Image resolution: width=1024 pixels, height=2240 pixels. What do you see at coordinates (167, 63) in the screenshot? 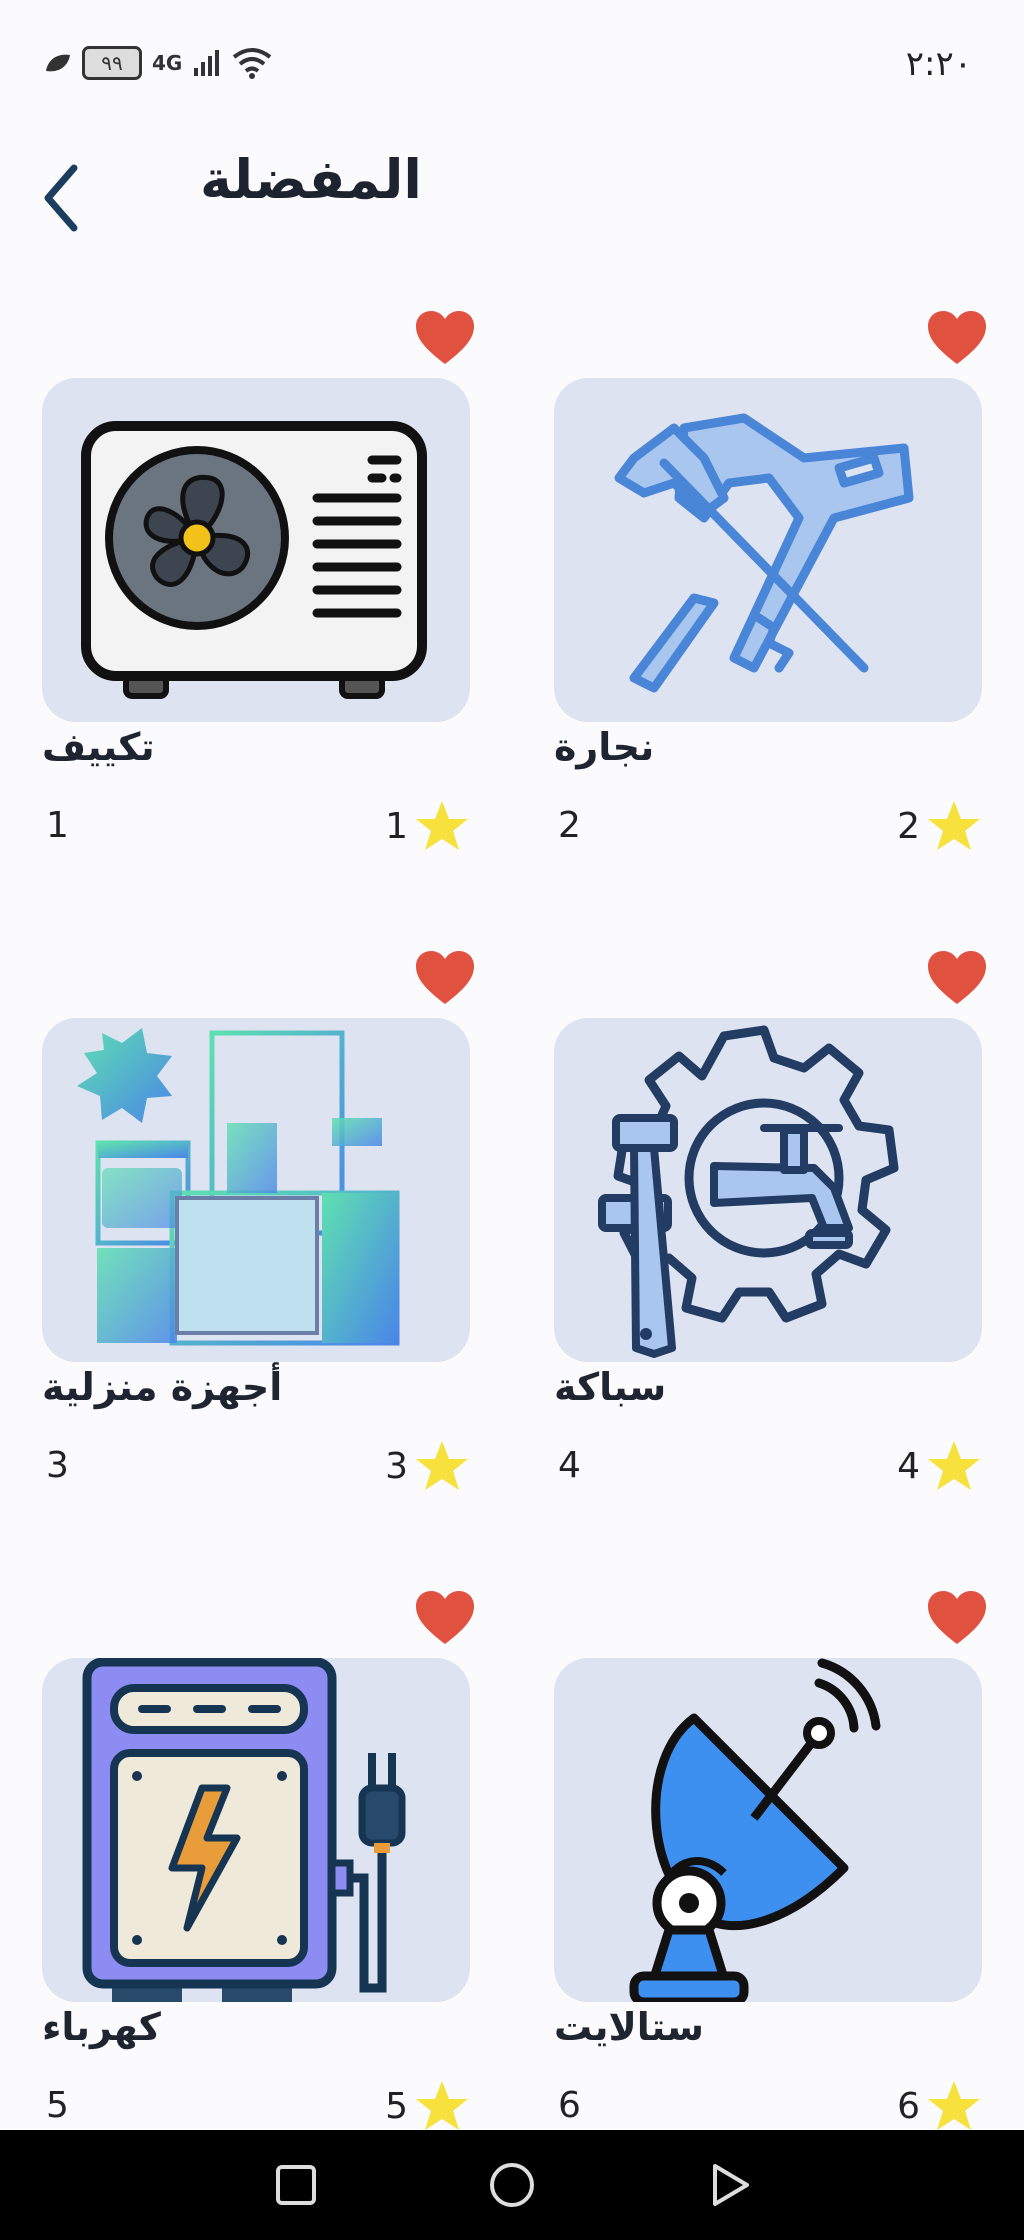
I see `network-type: 4G` at bounding box center [167, 63].